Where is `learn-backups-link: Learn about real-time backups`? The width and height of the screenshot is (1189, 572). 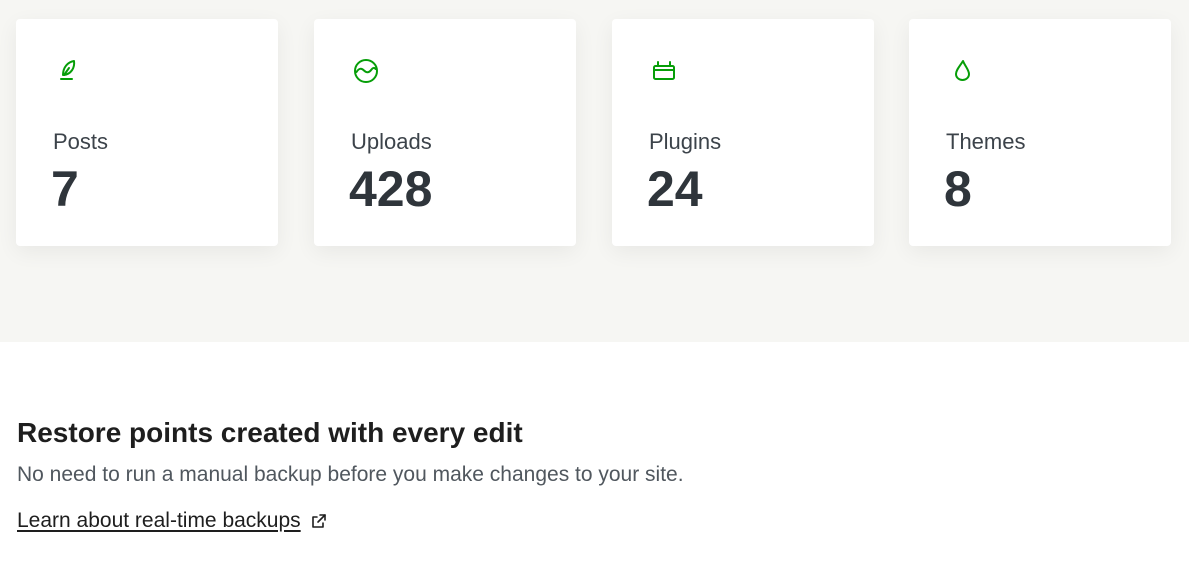
learn-backups-link: Learn about real-time backups is located at coordinates (172, 521).